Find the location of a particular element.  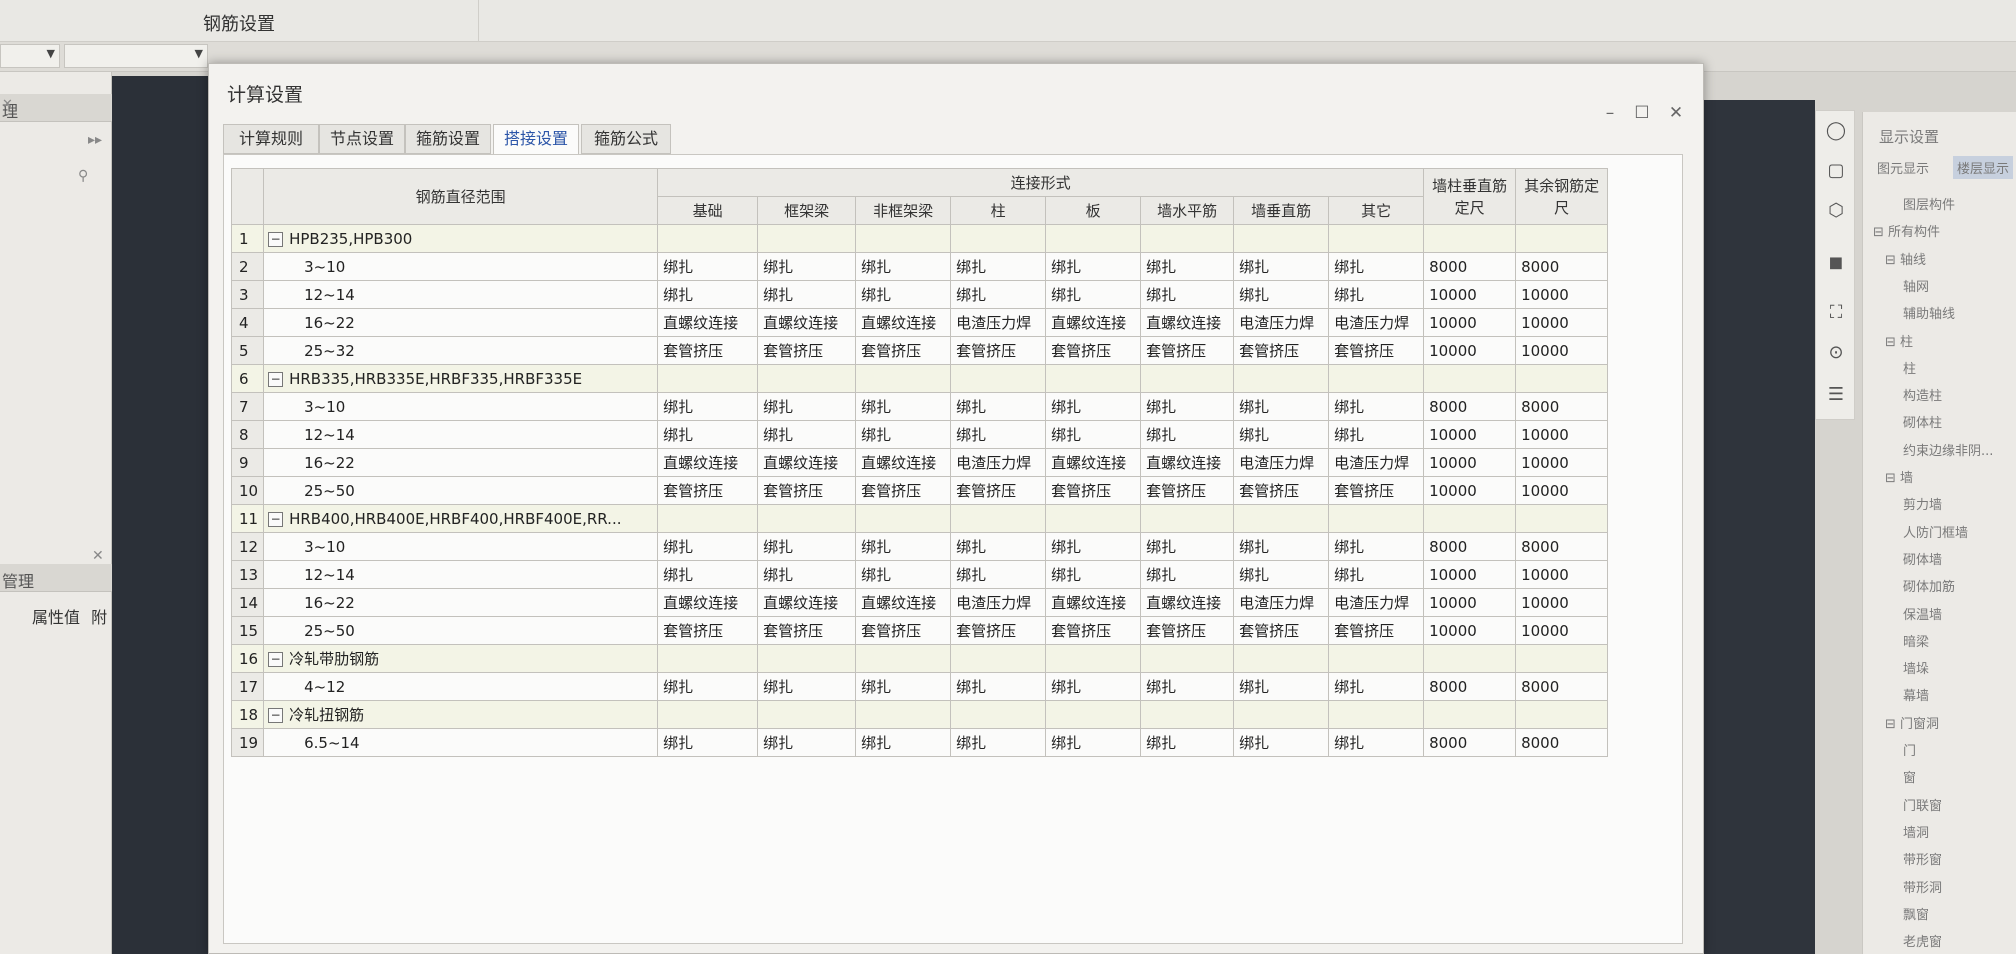

cube-2d-icon: ▢ is located at coordinates (1836, 171).